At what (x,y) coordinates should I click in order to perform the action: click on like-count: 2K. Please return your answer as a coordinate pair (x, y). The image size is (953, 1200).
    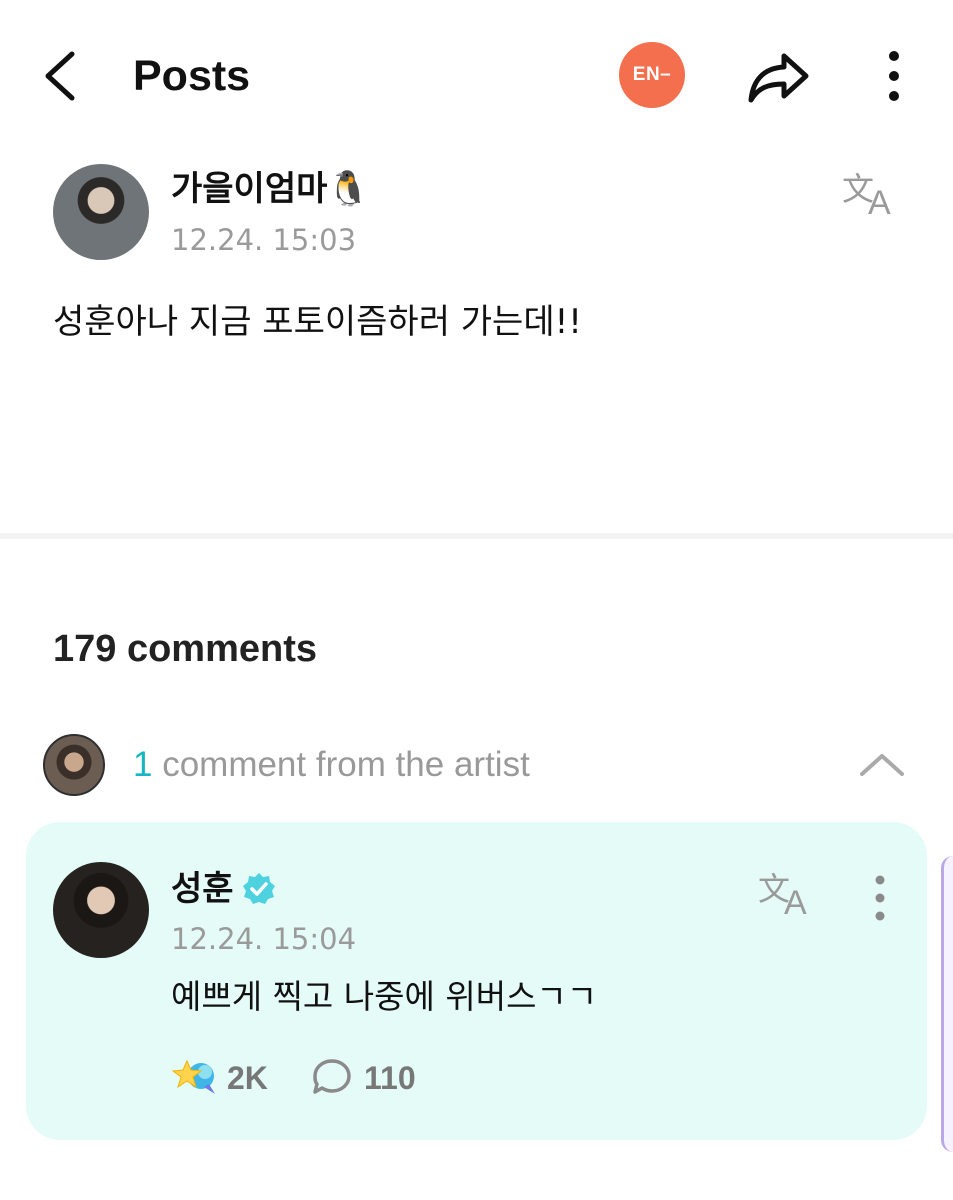
    Looking at the image, I should click on (247, 1078).